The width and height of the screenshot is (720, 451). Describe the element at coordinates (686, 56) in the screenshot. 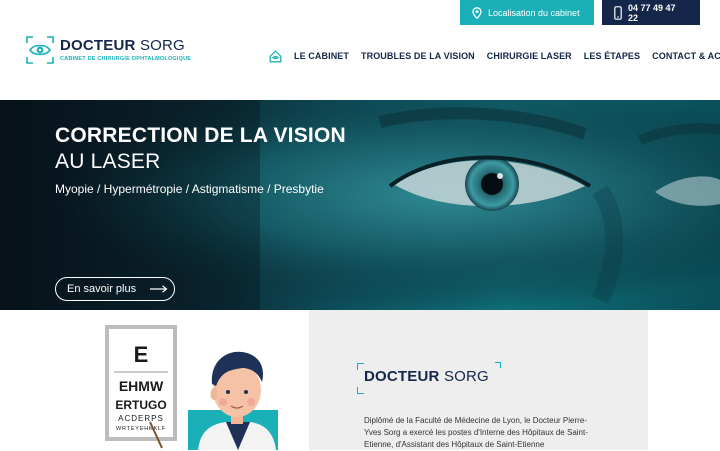

I see `nav-item-contact-acces: CONTACT & ACCÈS` at that location.